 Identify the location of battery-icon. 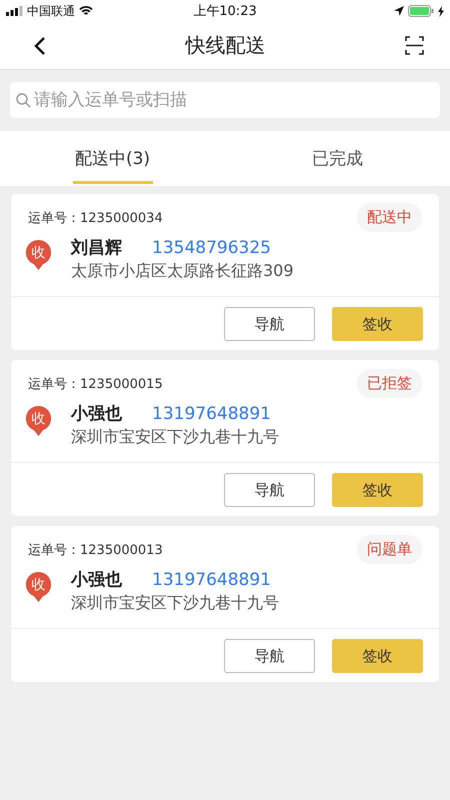
(421, 11).